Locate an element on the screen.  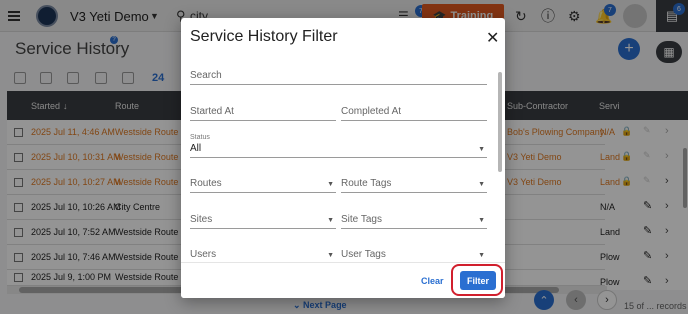
dialog-title: Service History Filter is located at coordinates (264, 36).